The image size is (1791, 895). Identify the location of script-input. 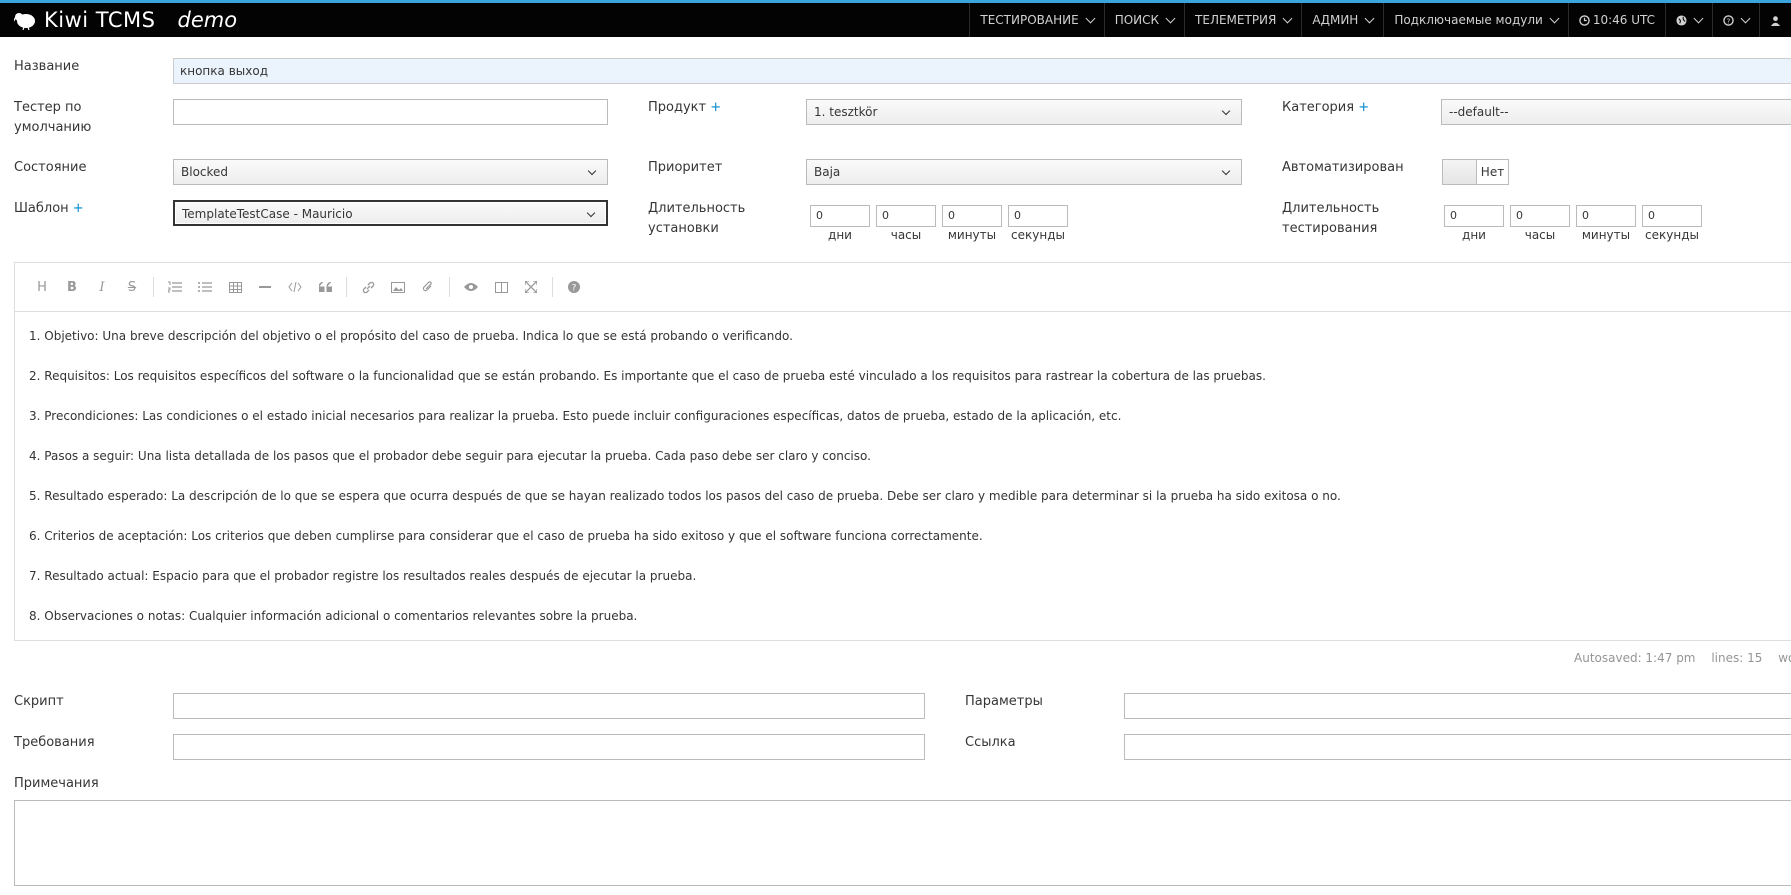
(549, 706).